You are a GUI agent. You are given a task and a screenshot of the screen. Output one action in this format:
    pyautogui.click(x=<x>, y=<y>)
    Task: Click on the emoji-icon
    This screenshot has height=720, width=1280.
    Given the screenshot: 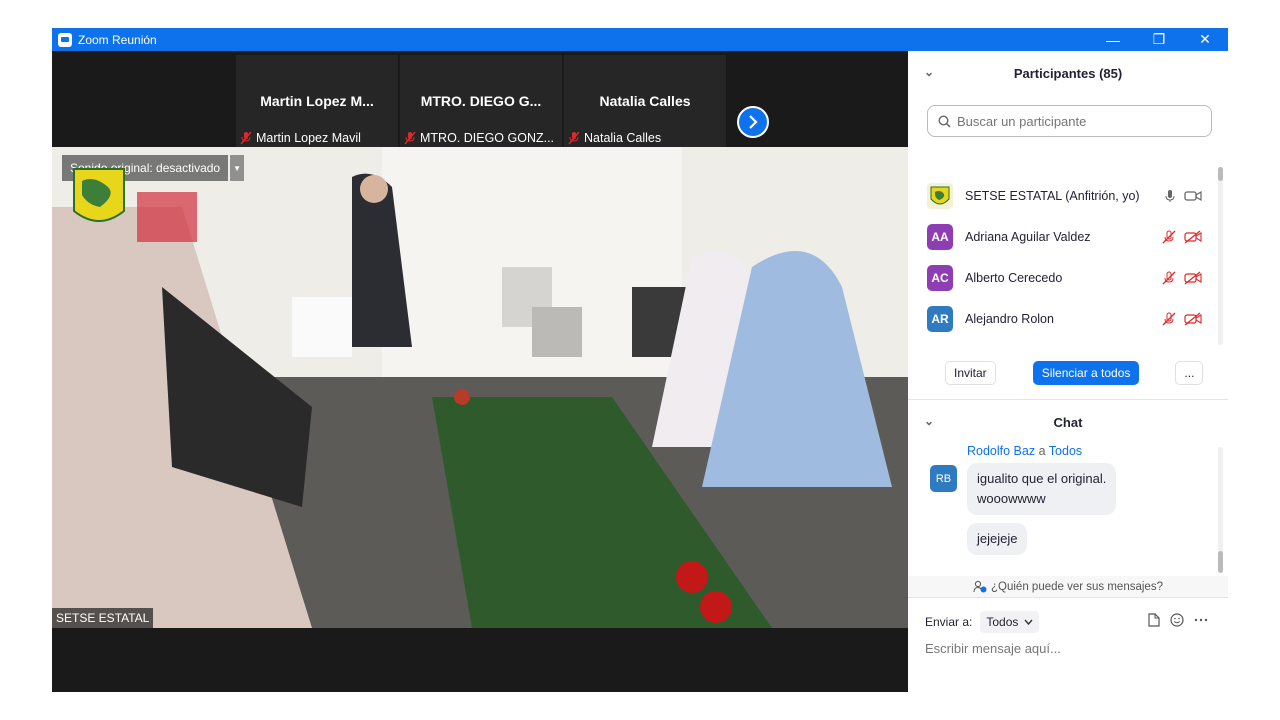 What is the action you would take?
    pyautogui.click(x=1177, y=620)
    